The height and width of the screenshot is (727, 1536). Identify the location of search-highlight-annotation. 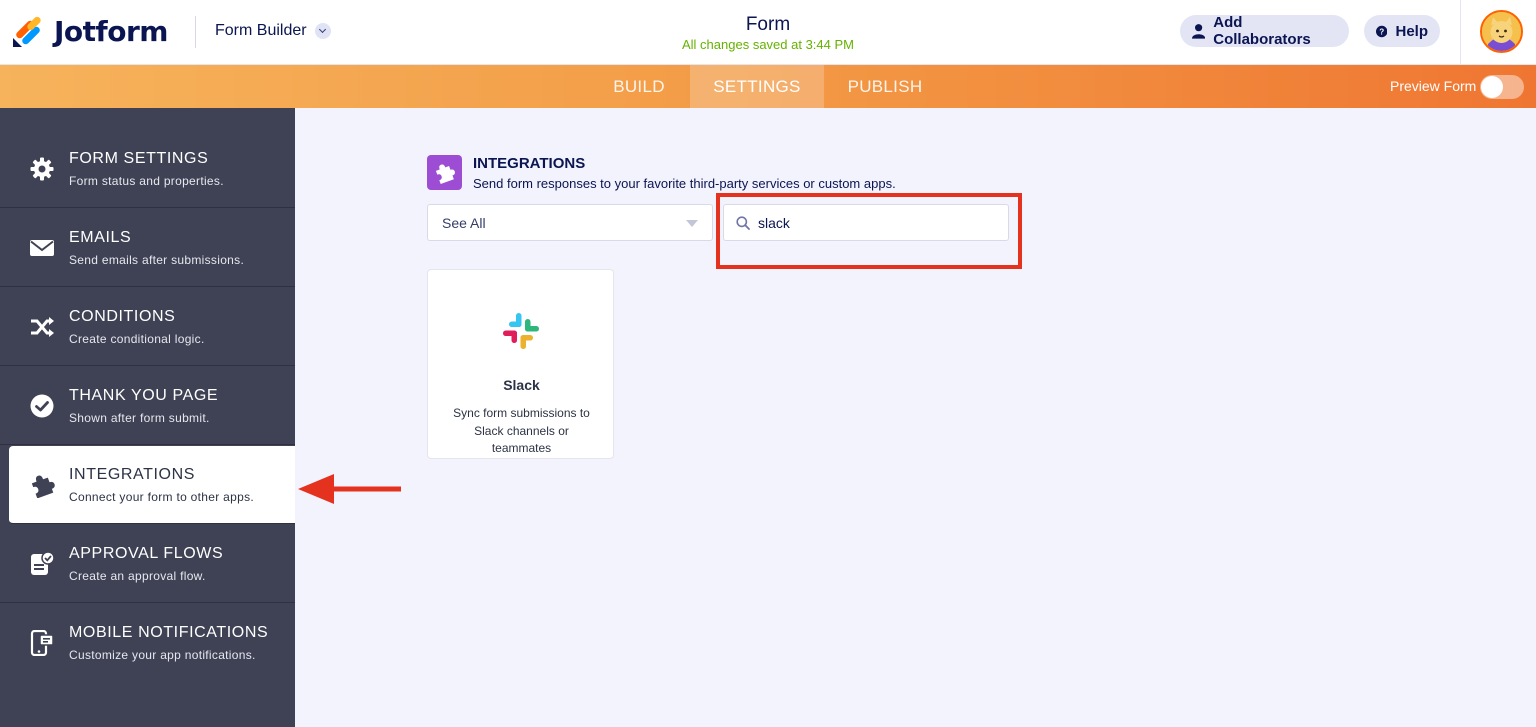
(869, 231).